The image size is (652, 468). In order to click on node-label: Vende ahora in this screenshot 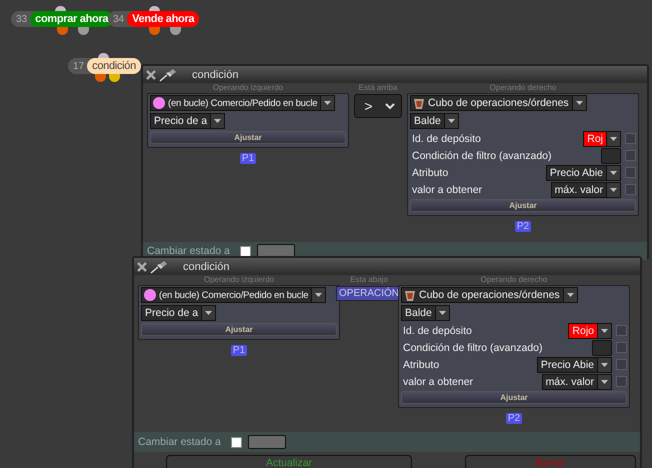, I will do `click(163, 19)`.